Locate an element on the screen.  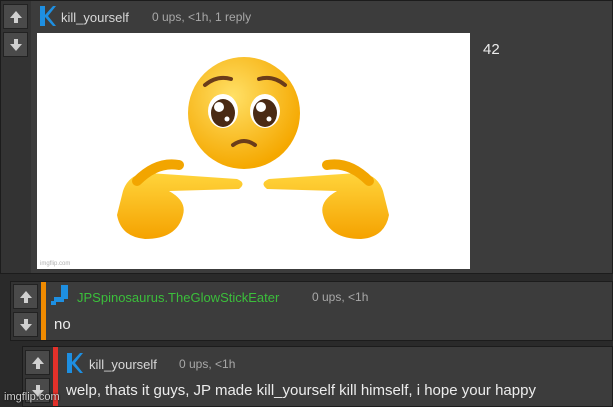
comment-meta: 0 ups, <1h, 1 reply is located at coordinates (202, 17).